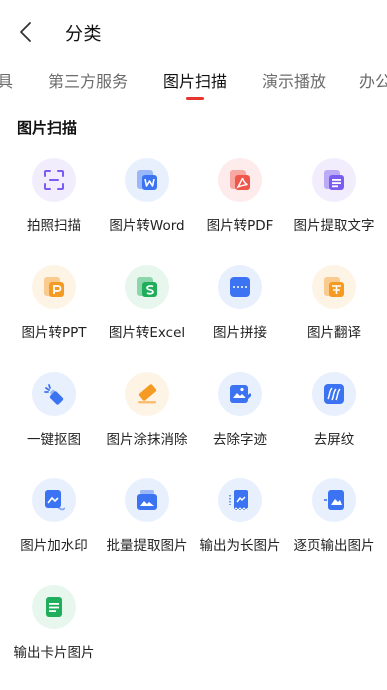  I want to click on tool-label: 图片涂抹消除, so click(147, 440).